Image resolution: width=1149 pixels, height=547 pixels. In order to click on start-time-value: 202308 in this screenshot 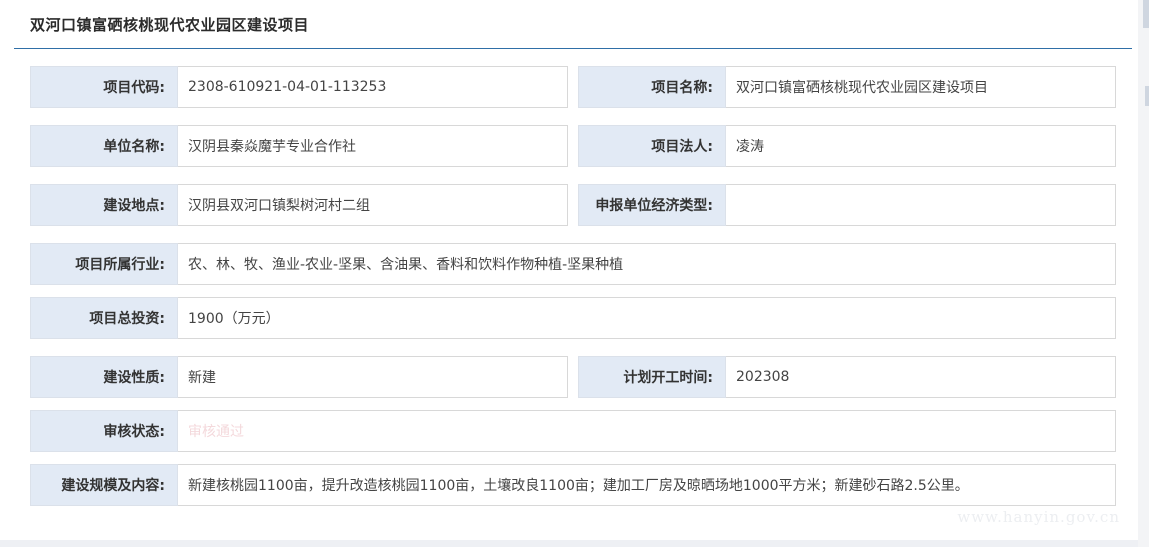, I will do `click(921, 377)`.